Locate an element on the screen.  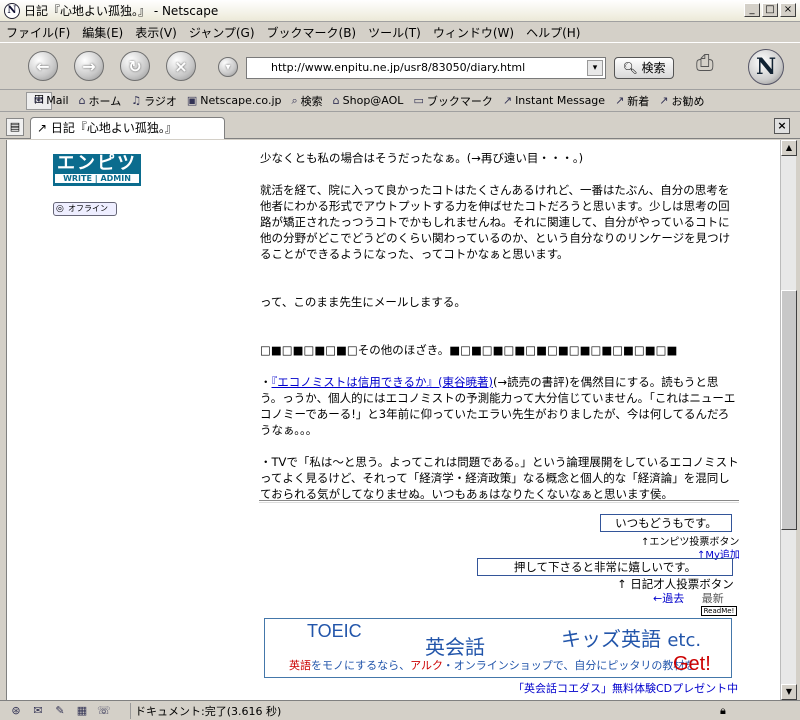
back-arrow-icon: ← is located at coordinates (43, 66).